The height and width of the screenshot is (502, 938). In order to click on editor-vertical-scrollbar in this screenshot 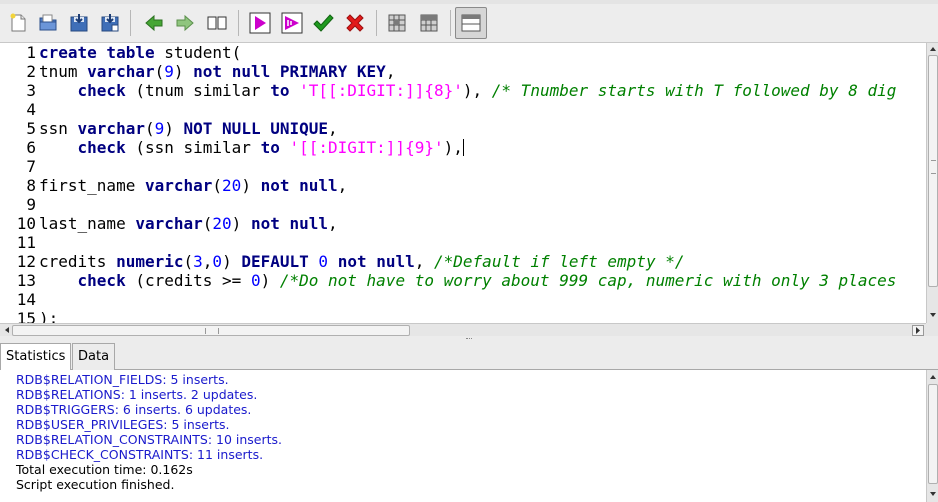, I will do `click(932, 183)`.